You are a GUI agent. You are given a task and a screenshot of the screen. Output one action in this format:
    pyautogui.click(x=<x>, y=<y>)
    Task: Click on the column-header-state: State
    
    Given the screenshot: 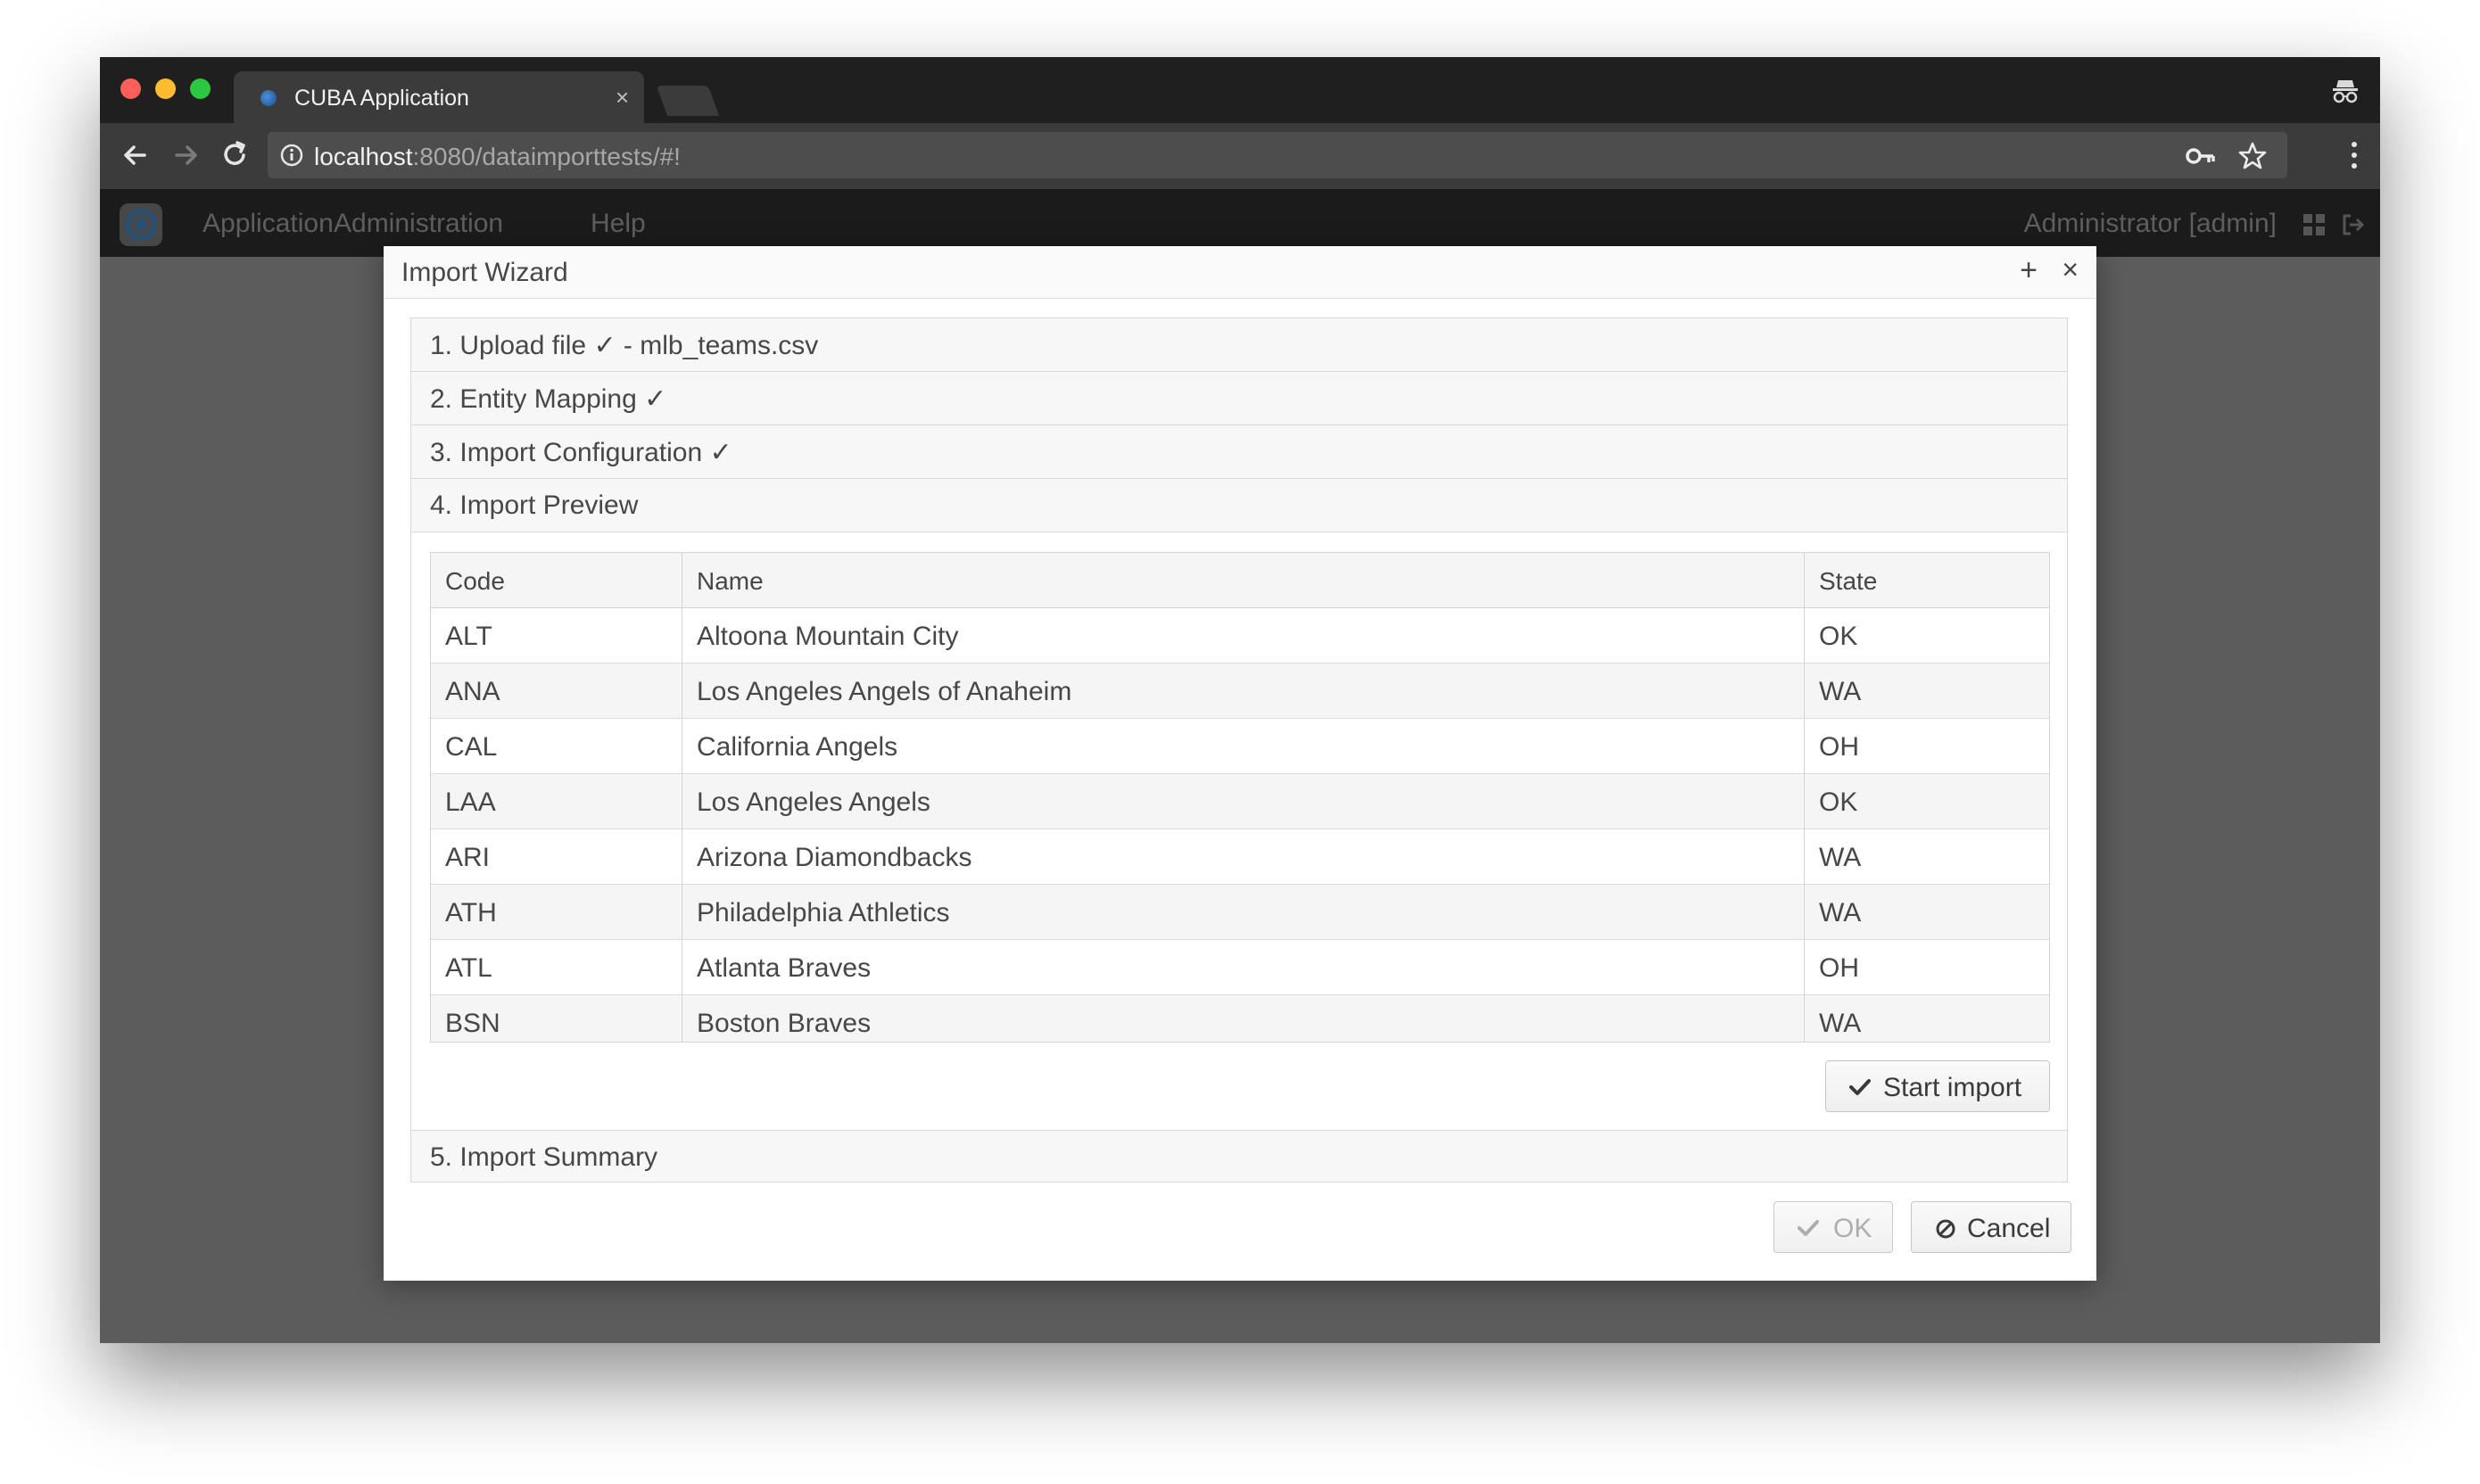 What is the action you would take?
    pyautogui.click(x=1927, y=580)
    